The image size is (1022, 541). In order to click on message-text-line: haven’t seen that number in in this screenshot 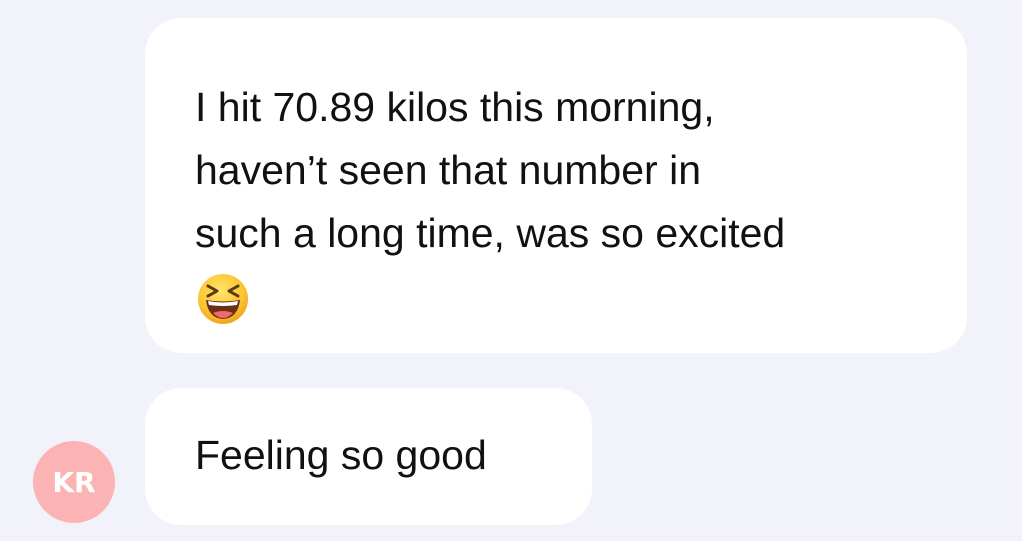, I will do `click(448, 170)`.